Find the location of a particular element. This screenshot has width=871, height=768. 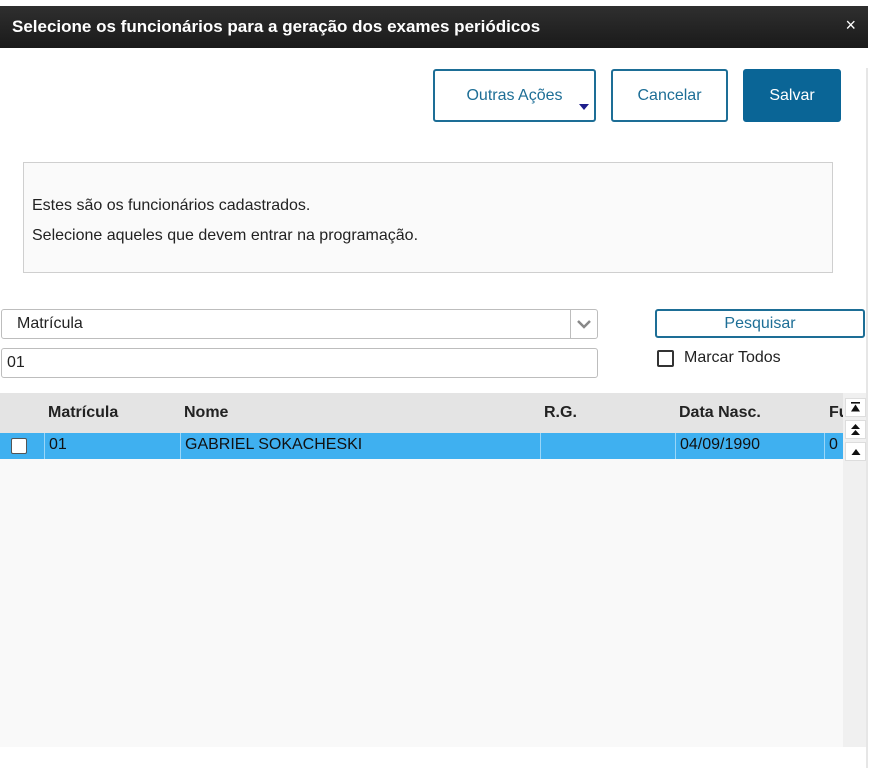

cell-matricula: 01 is located at coordinates (113, 446).